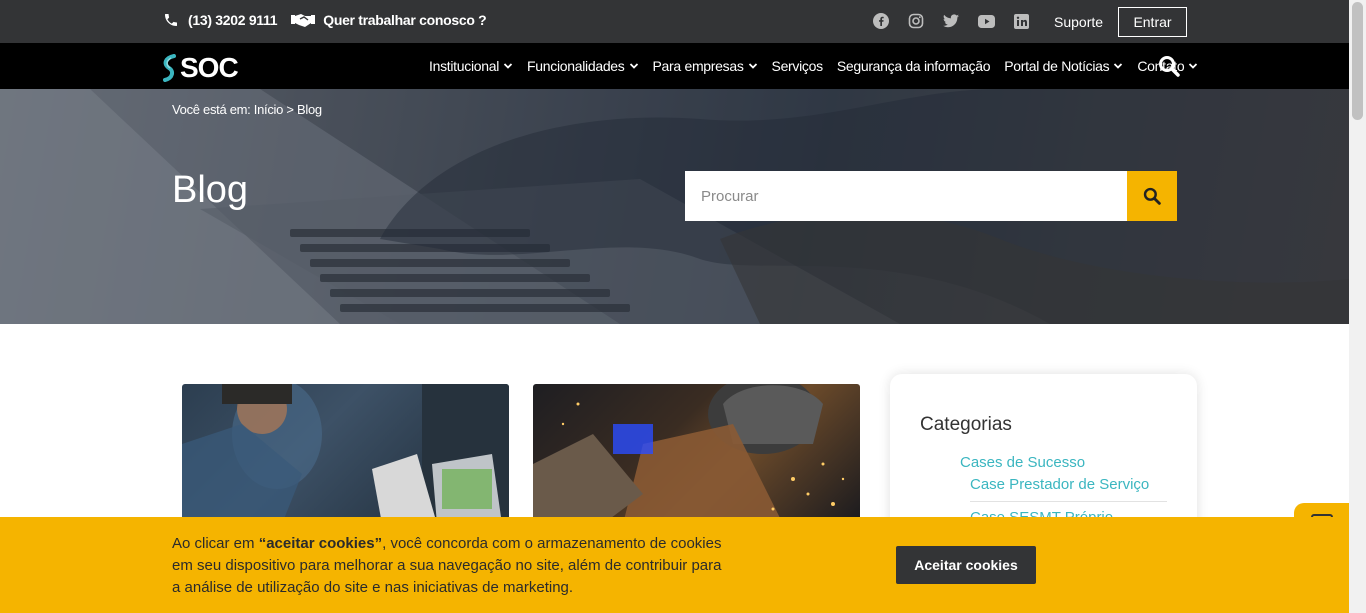  Describe the element at coordinates (1357, 61) in the screenshot. I see `scrollbar-thumb` at that location.